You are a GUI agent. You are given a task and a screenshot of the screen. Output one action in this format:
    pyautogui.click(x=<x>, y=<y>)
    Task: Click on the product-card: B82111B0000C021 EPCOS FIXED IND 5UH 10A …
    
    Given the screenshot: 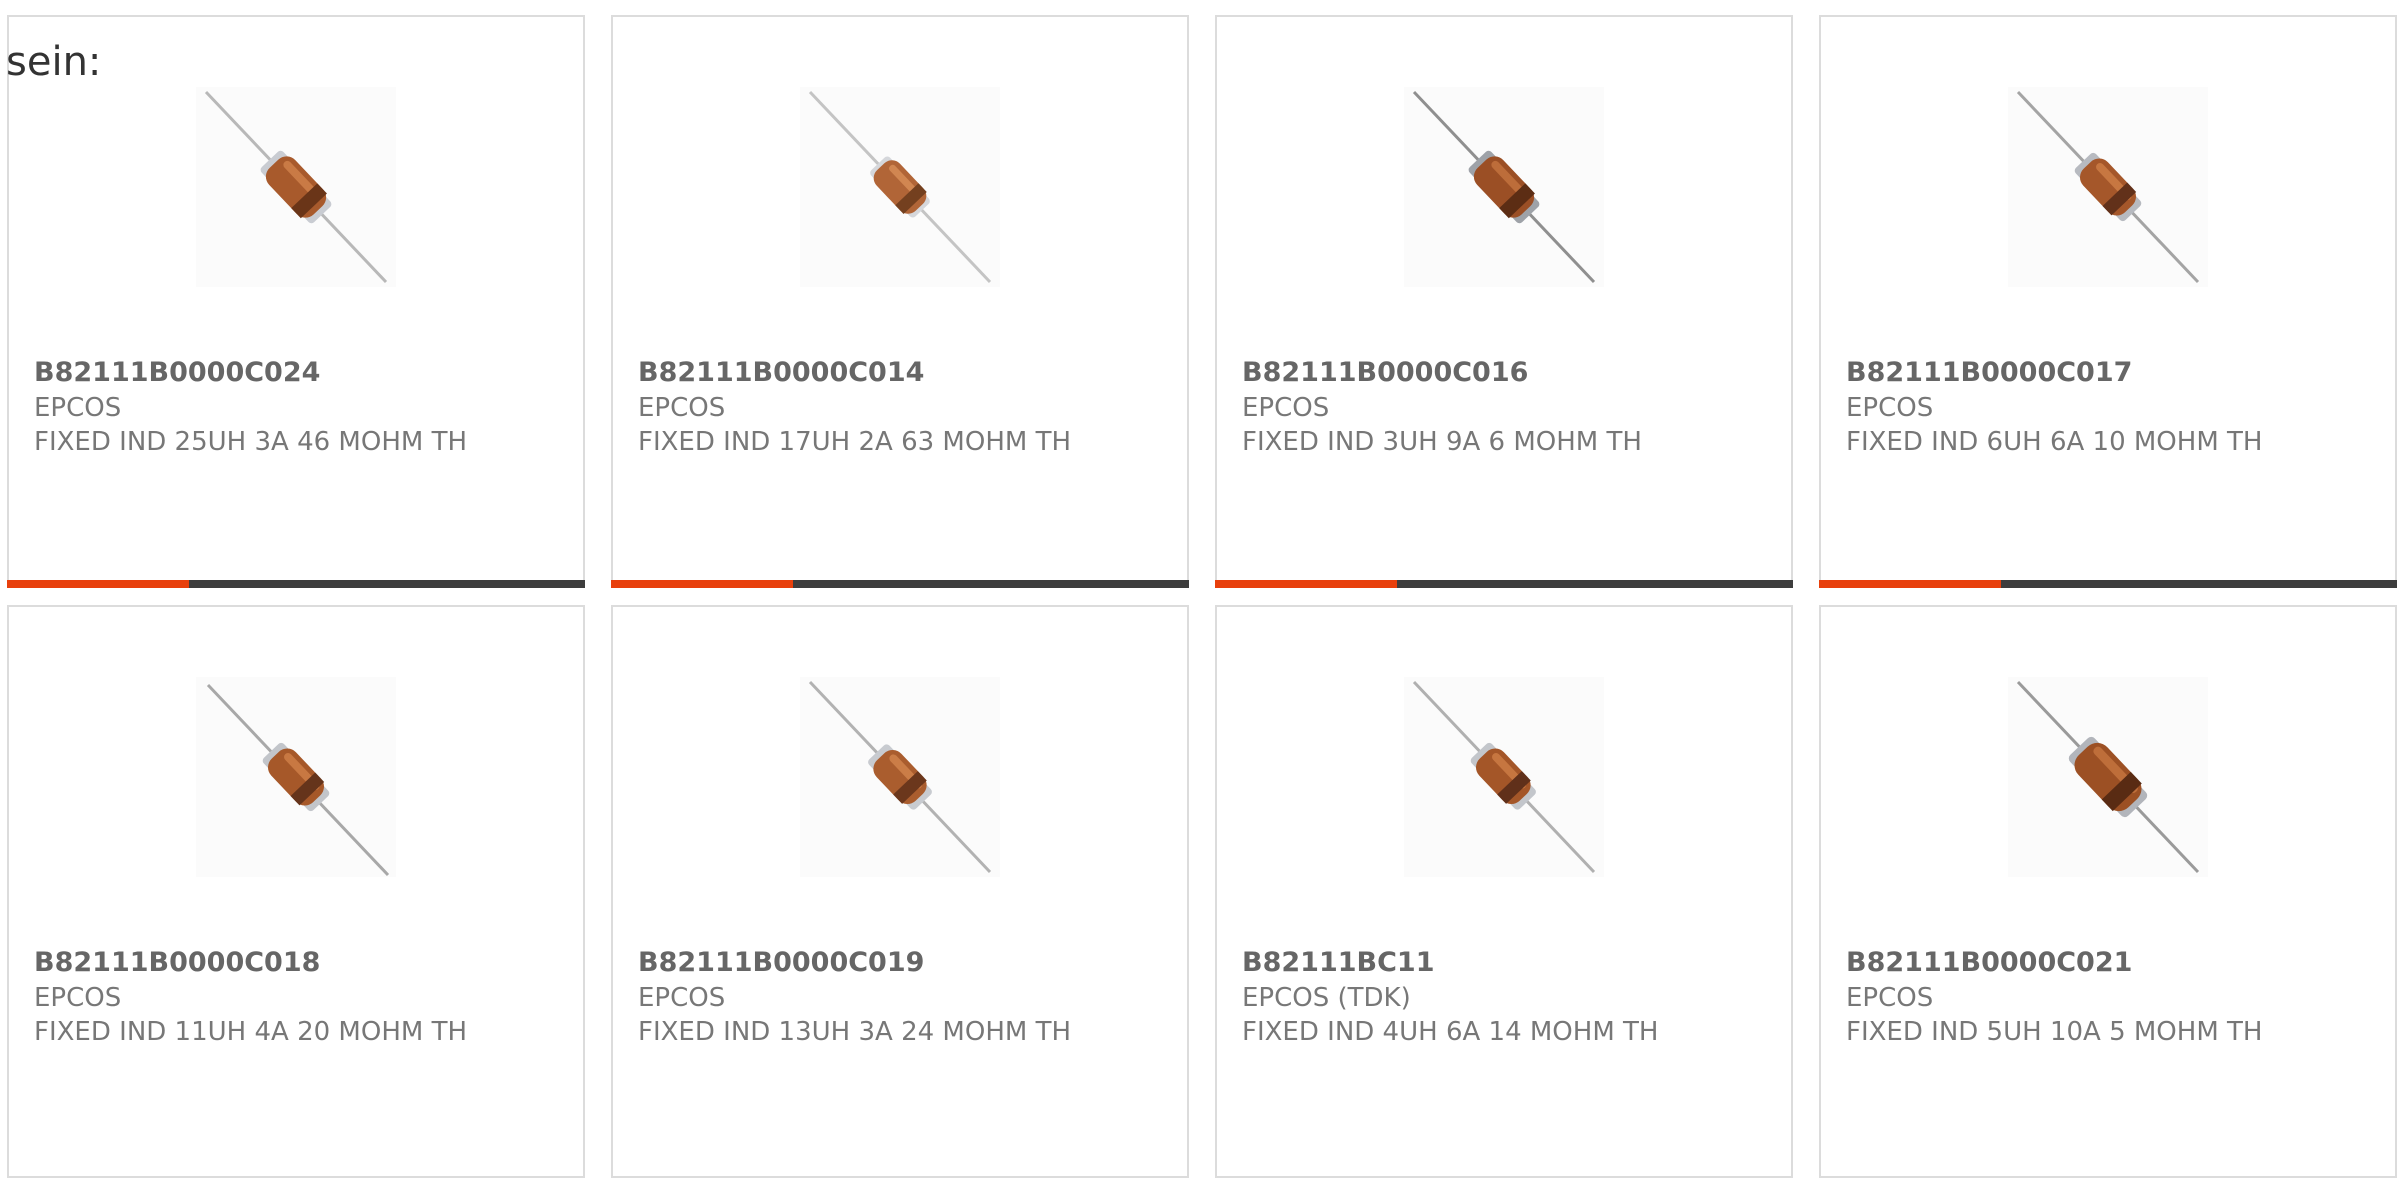 What is the action you would take?
    pyautogui.click(x=2108, y=891)
    